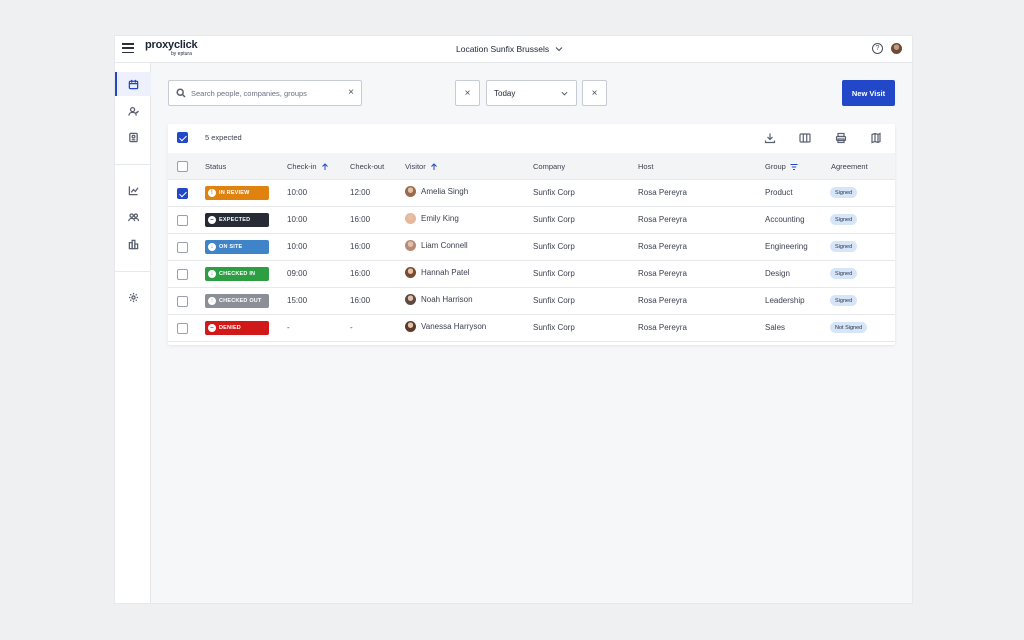  Describe the element at coordinates (549, 166) in the screenshot. I see `column-header-company: Company` at that location.